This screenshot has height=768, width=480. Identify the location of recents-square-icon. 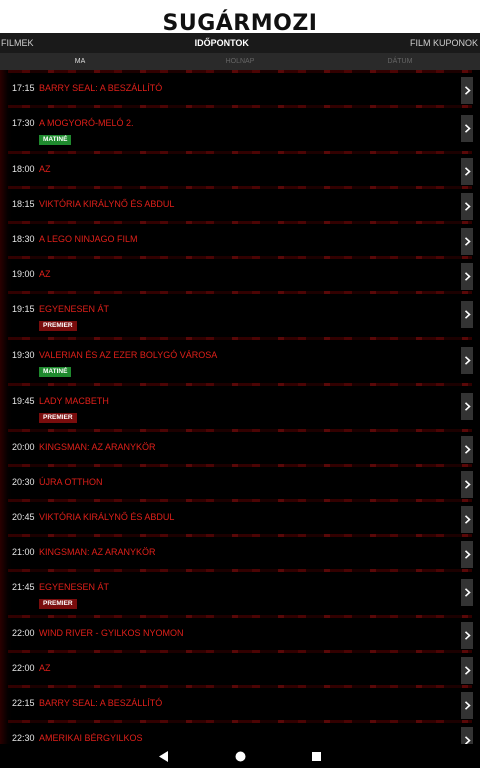
(316, 756).